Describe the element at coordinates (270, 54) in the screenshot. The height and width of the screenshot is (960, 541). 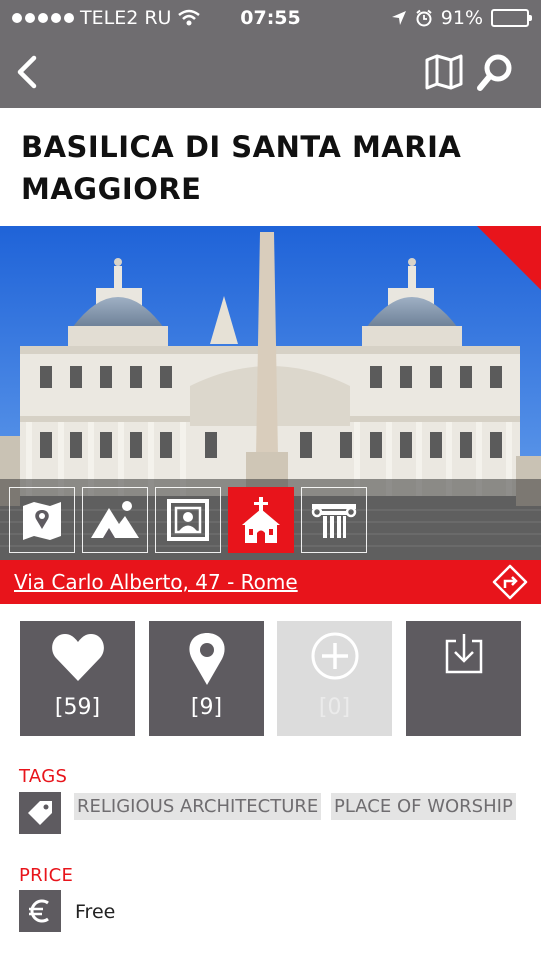
I see `app-header: TELE2 RU 07:55 91%` at that location.